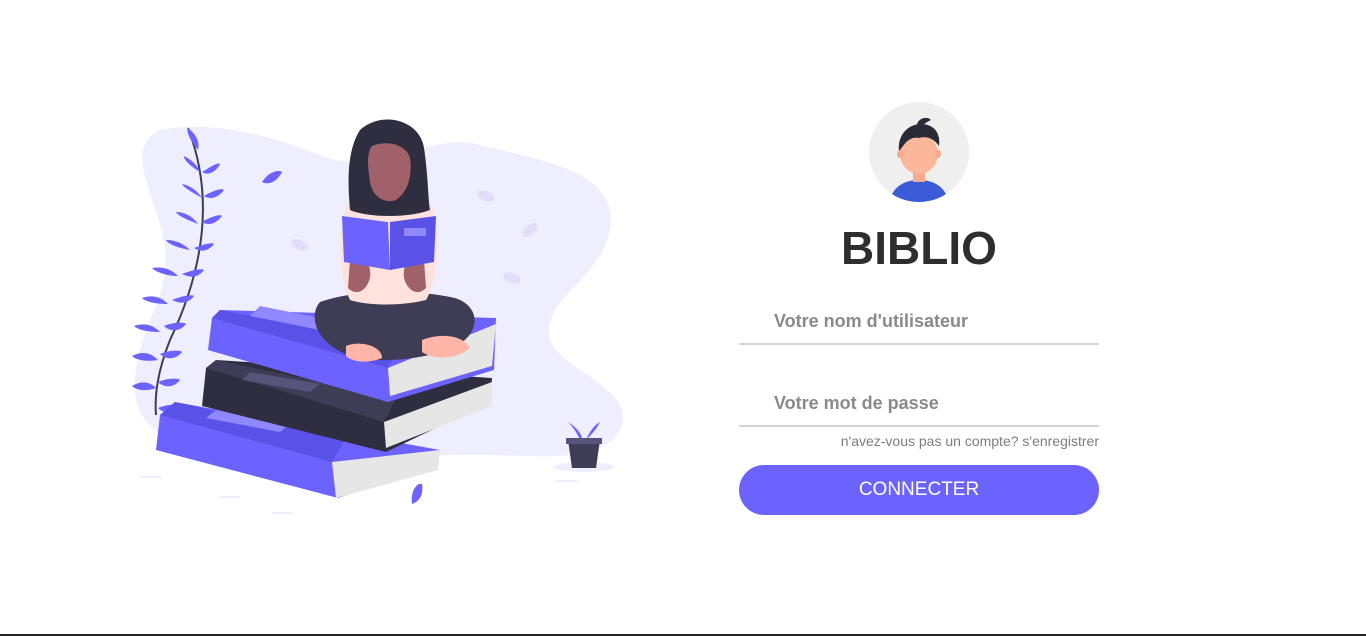 The height and width of the screenshot is (636, 1366). Describe the element at coordinates (584, 454) in the screenshot. I see `plant-pot` at that location.